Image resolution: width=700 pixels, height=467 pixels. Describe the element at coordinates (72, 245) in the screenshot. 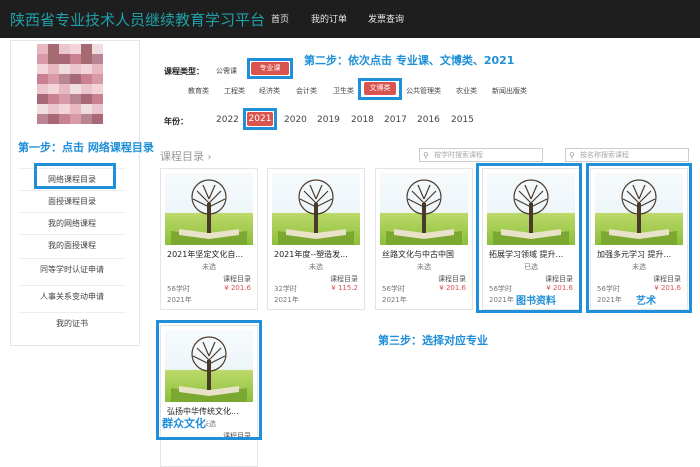

I see `sidebar-item-my-offline-courses: 我的面授课程` at that location.